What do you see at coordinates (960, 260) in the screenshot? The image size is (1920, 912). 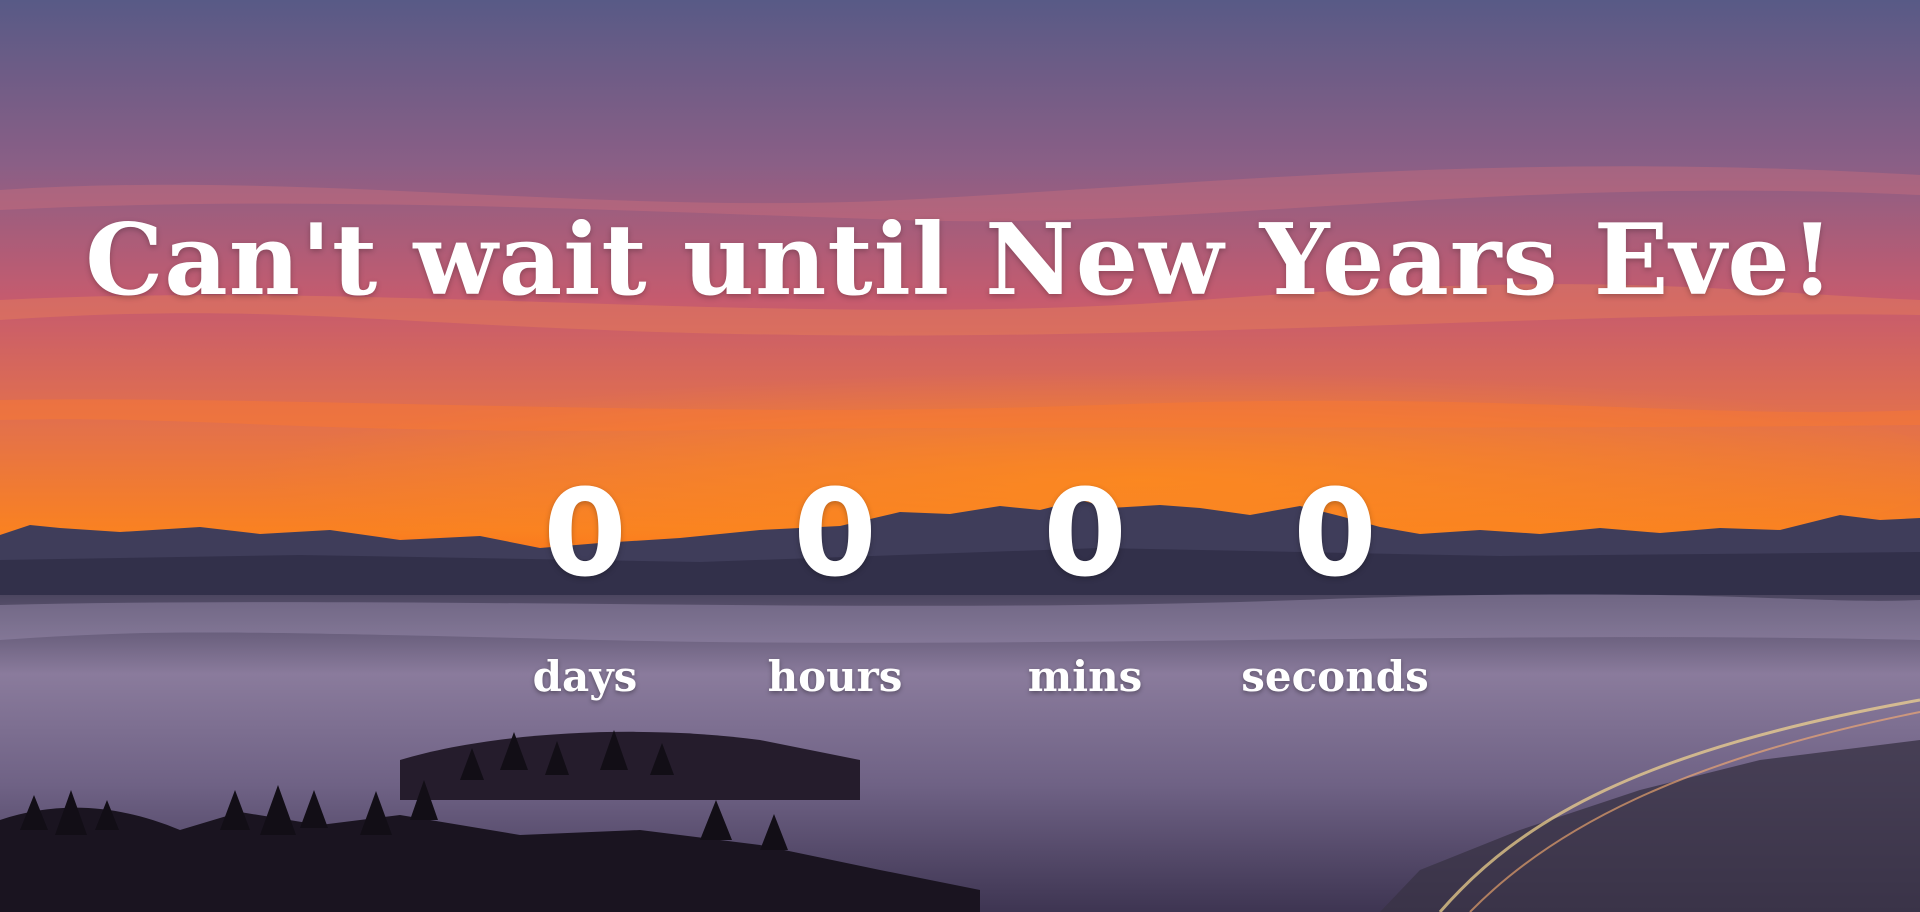 I see `page-title: Can't wait until New Years Eve!` at bounding box center [960, 260].